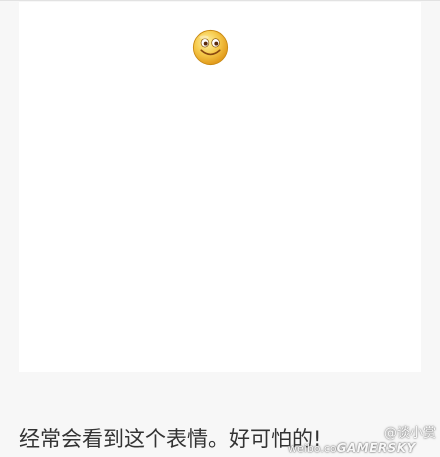 This screenshot has height=457, width=440. I want to click on watermark: @谈小赏 weibo.coGAMERSKY, so click(362, 438).